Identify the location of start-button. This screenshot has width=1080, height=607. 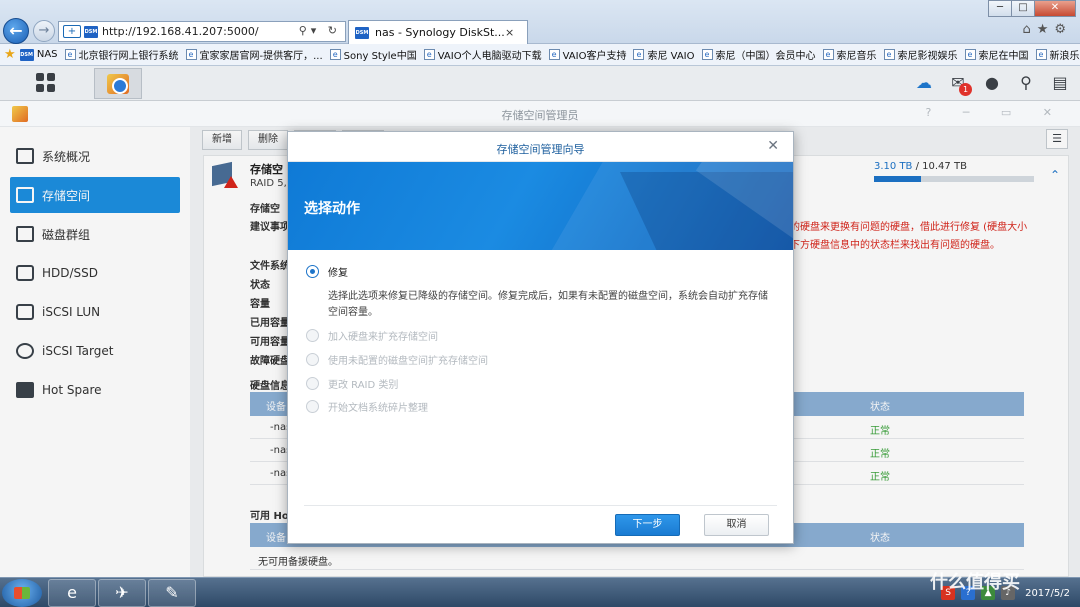
(22, 593).